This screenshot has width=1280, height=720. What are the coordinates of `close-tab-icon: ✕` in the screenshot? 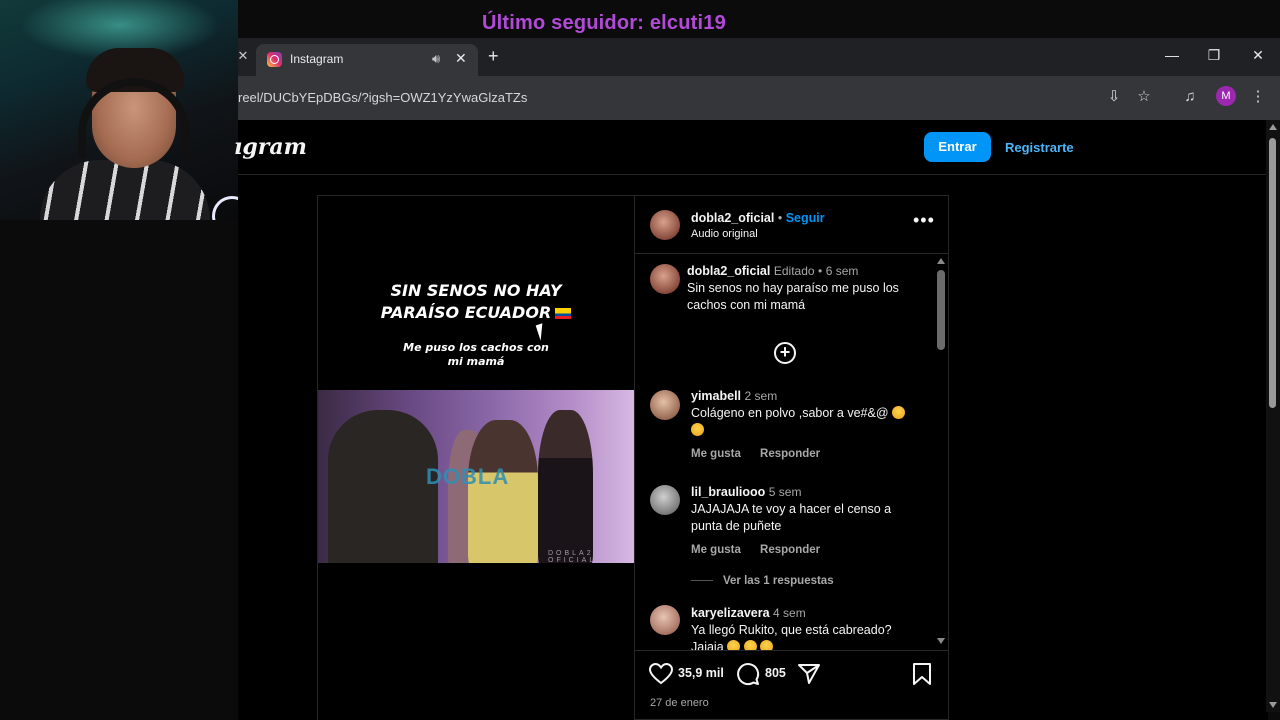 It's located at (461, 58).